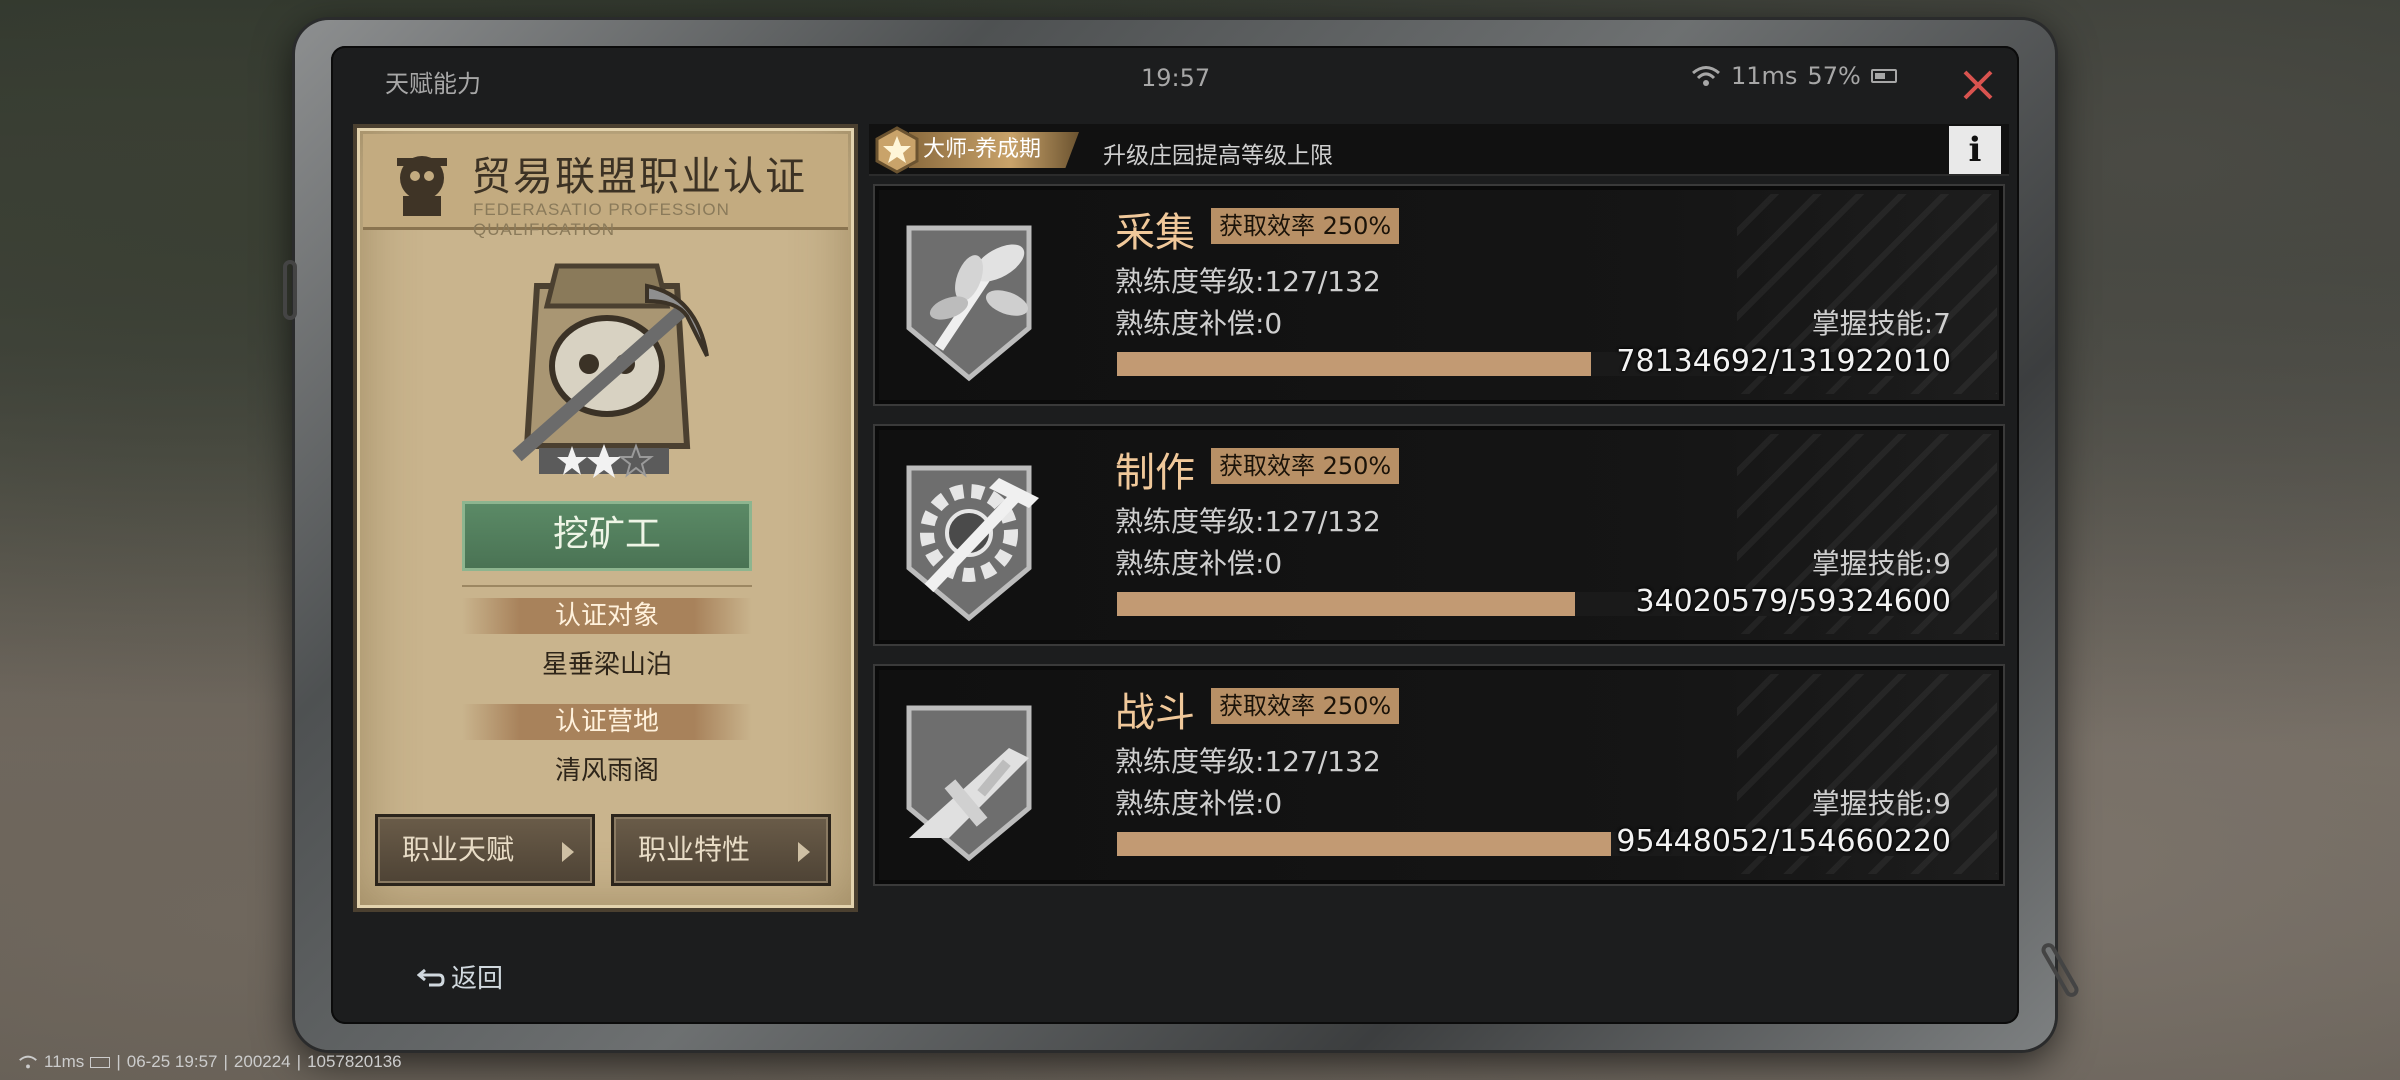 This screenshot has height=1080, width=2400. Describe the element at coordinates (262, 1061) in the screenshot. I see `bottom-code1: 200224` at that location.